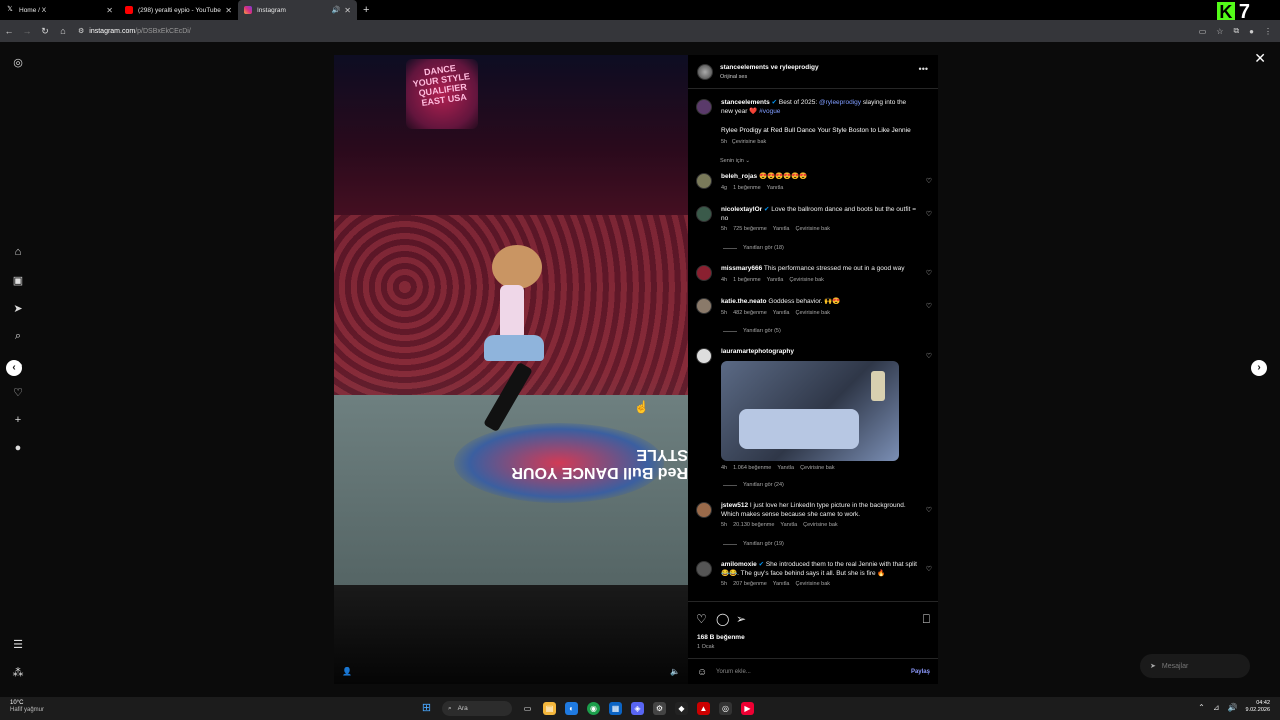 The height and width of the screenshot is (720, 1280). Describe the element at coordinates (63, 31) in the screenshot. I see `home-icon: ⌂` at that location.